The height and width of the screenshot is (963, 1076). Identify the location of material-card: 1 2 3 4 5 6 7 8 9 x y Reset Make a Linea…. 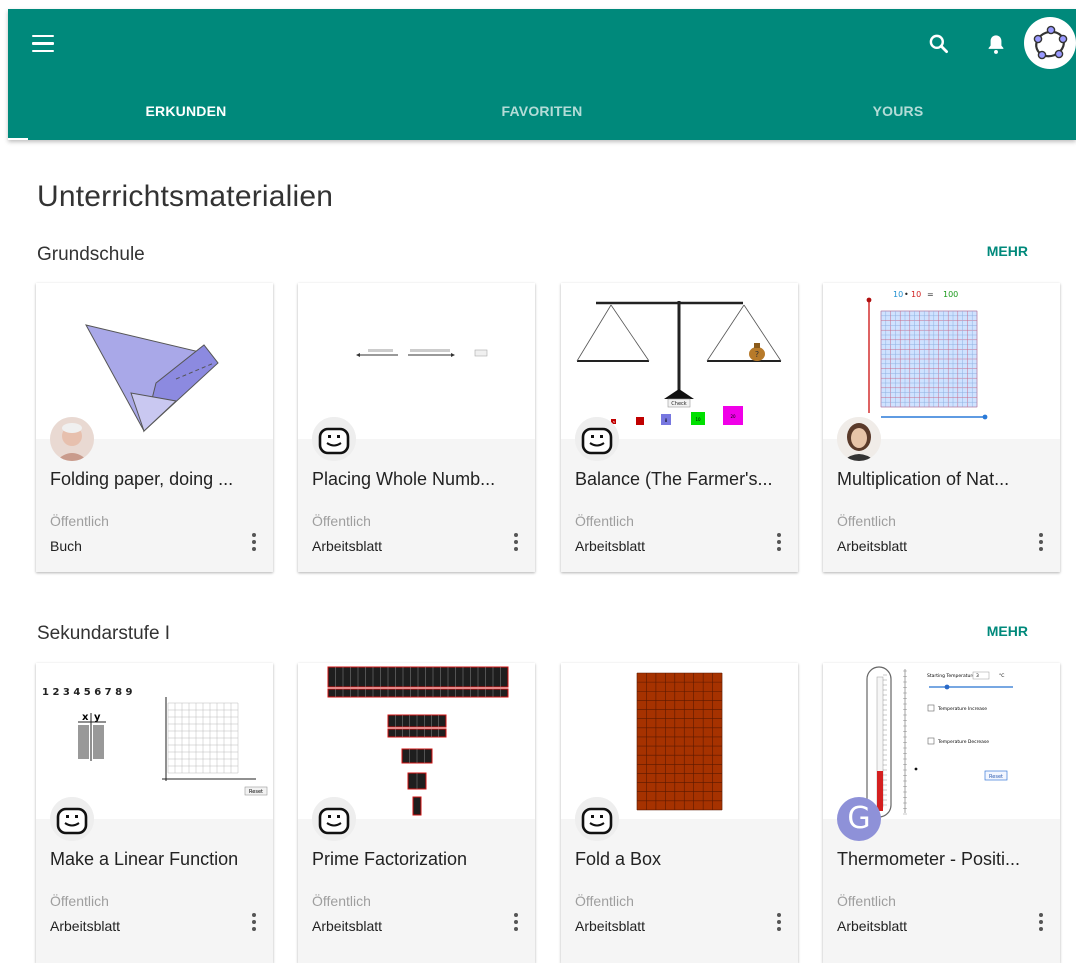
(154, 813).